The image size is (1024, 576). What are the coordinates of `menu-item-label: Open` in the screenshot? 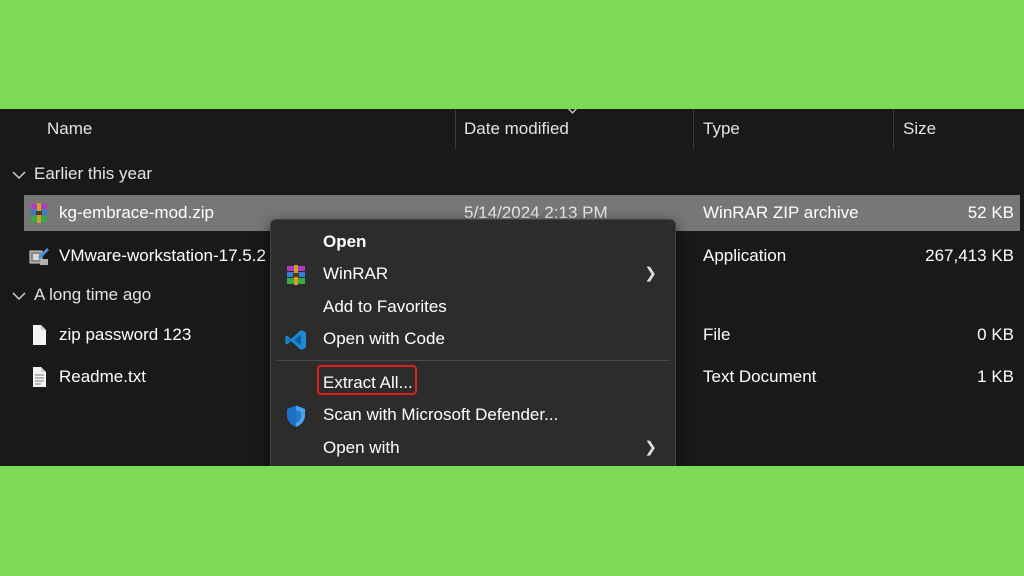 It's located at (345, 241).